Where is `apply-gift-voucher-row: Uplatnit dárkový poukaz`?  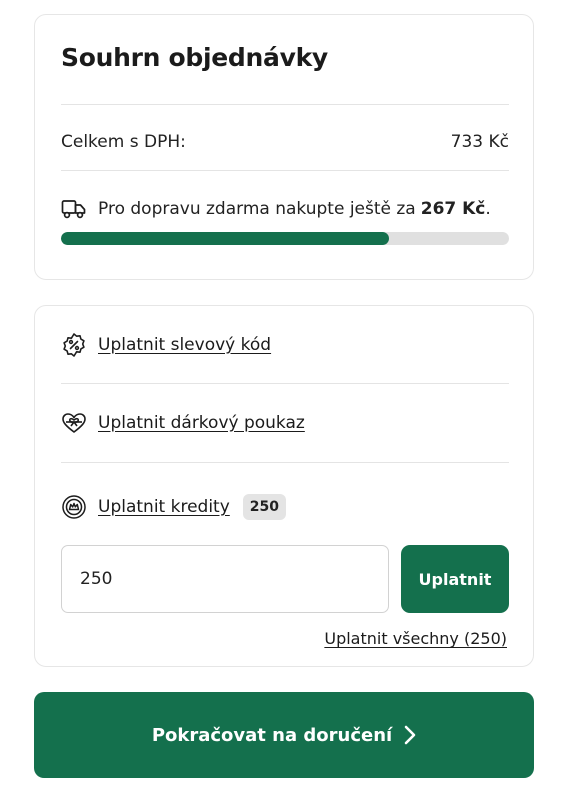 apply-gift-voucher-row: Uplatnit dárkový poukaz is located at coordinates (183, 423).